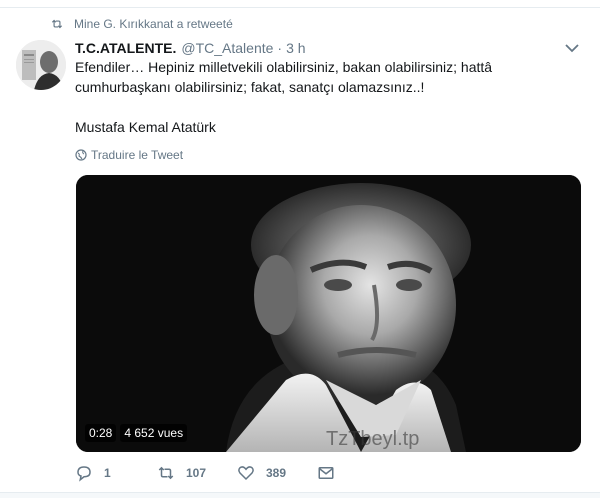  Describe the element at coordinates (154, 433) in the screenshot. I see `video-views: 4 652 vues` at that location.